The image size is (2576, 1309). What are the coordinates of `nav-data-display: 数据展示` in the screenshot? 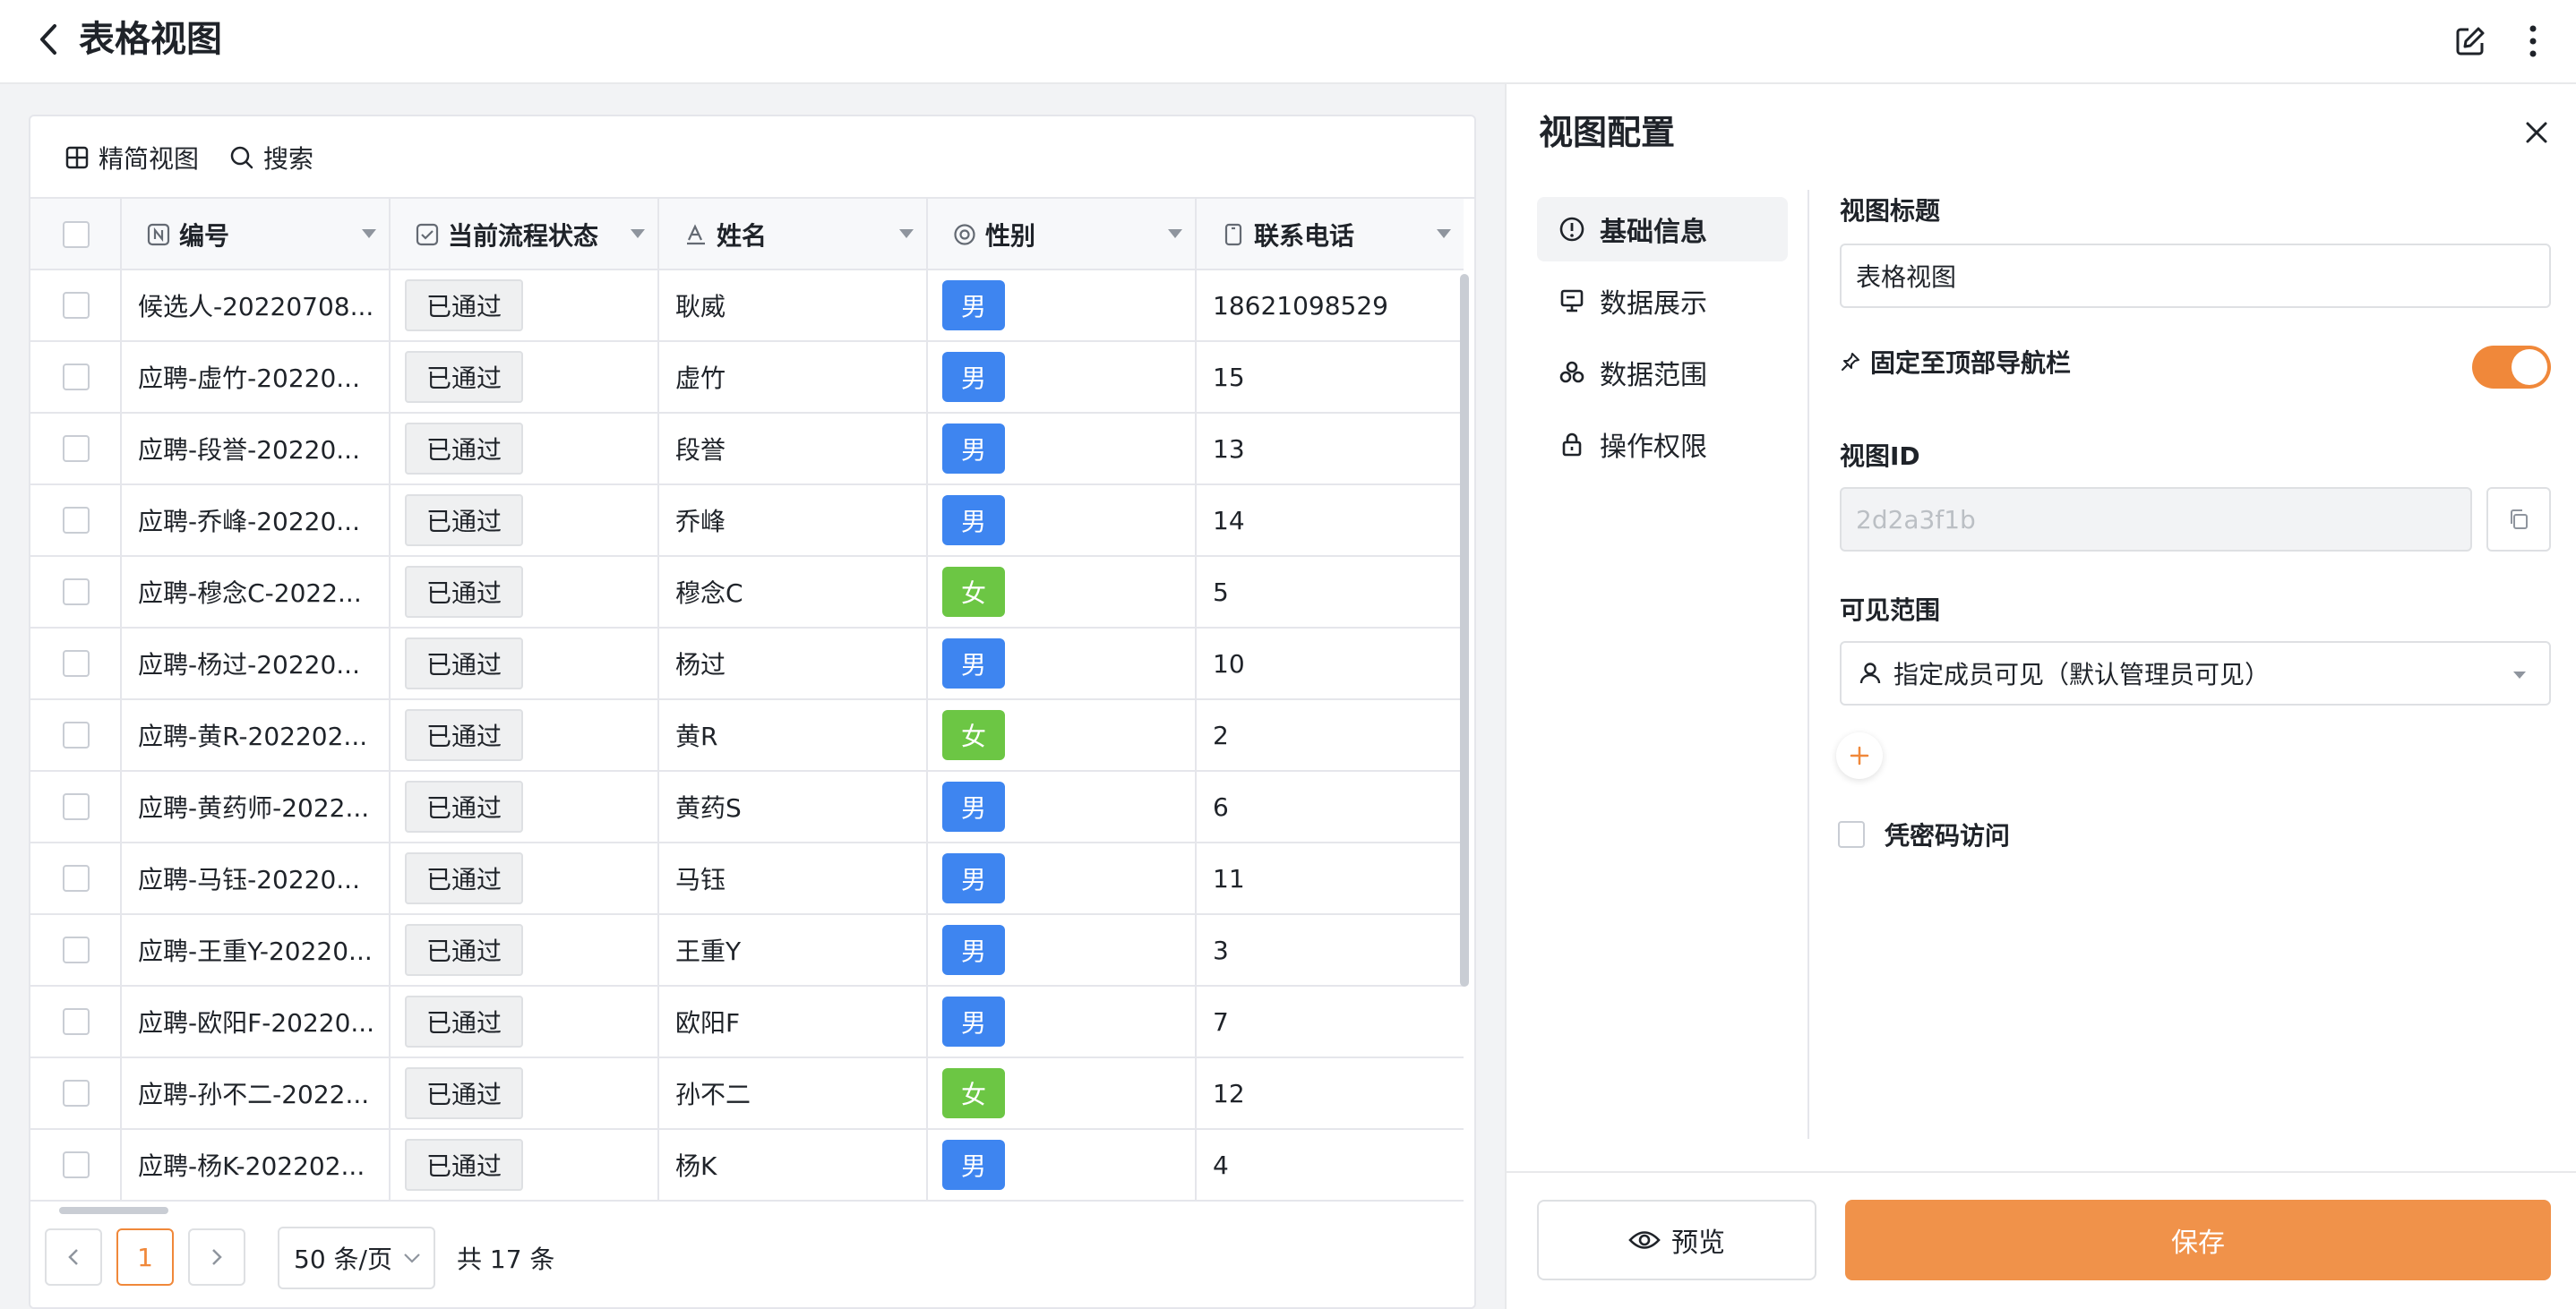 It's located at (1662, 301).